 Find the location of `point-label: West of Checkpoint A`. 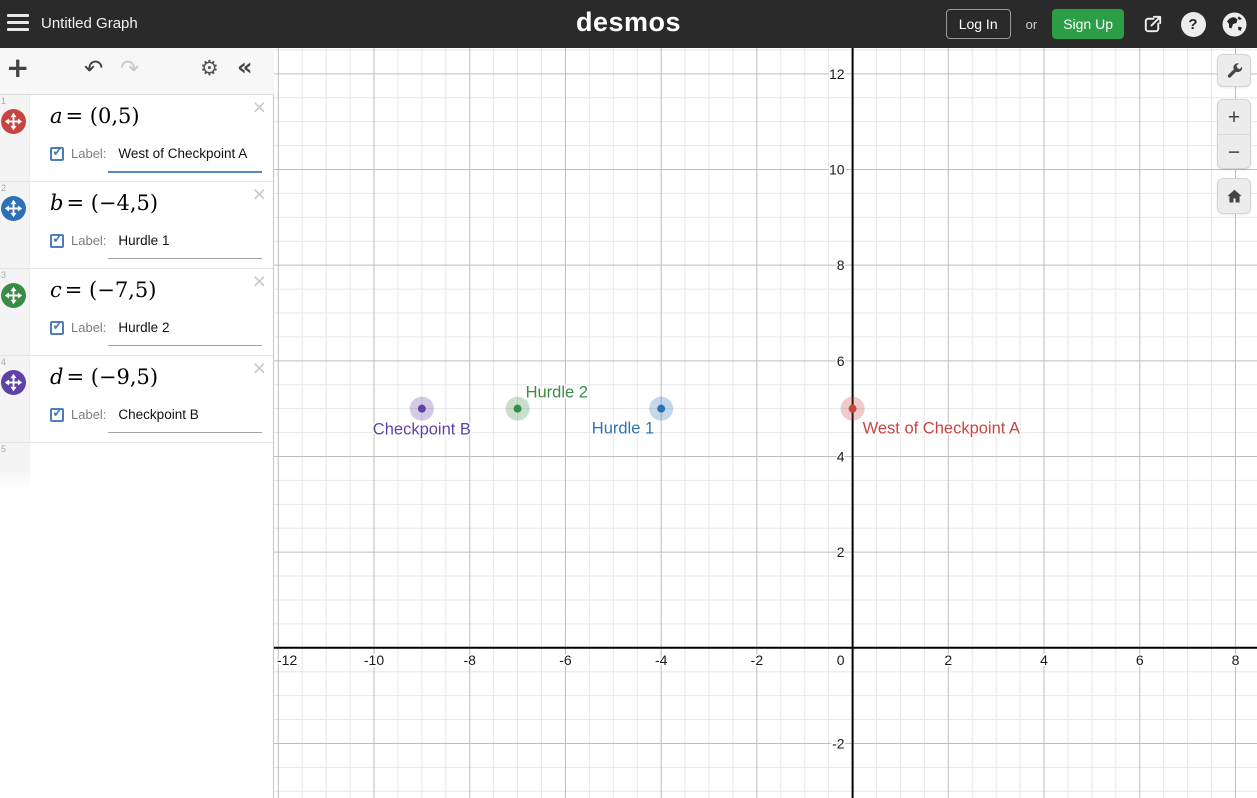

point-label: West of Checkpoint A is located at coordinates (941, 429).